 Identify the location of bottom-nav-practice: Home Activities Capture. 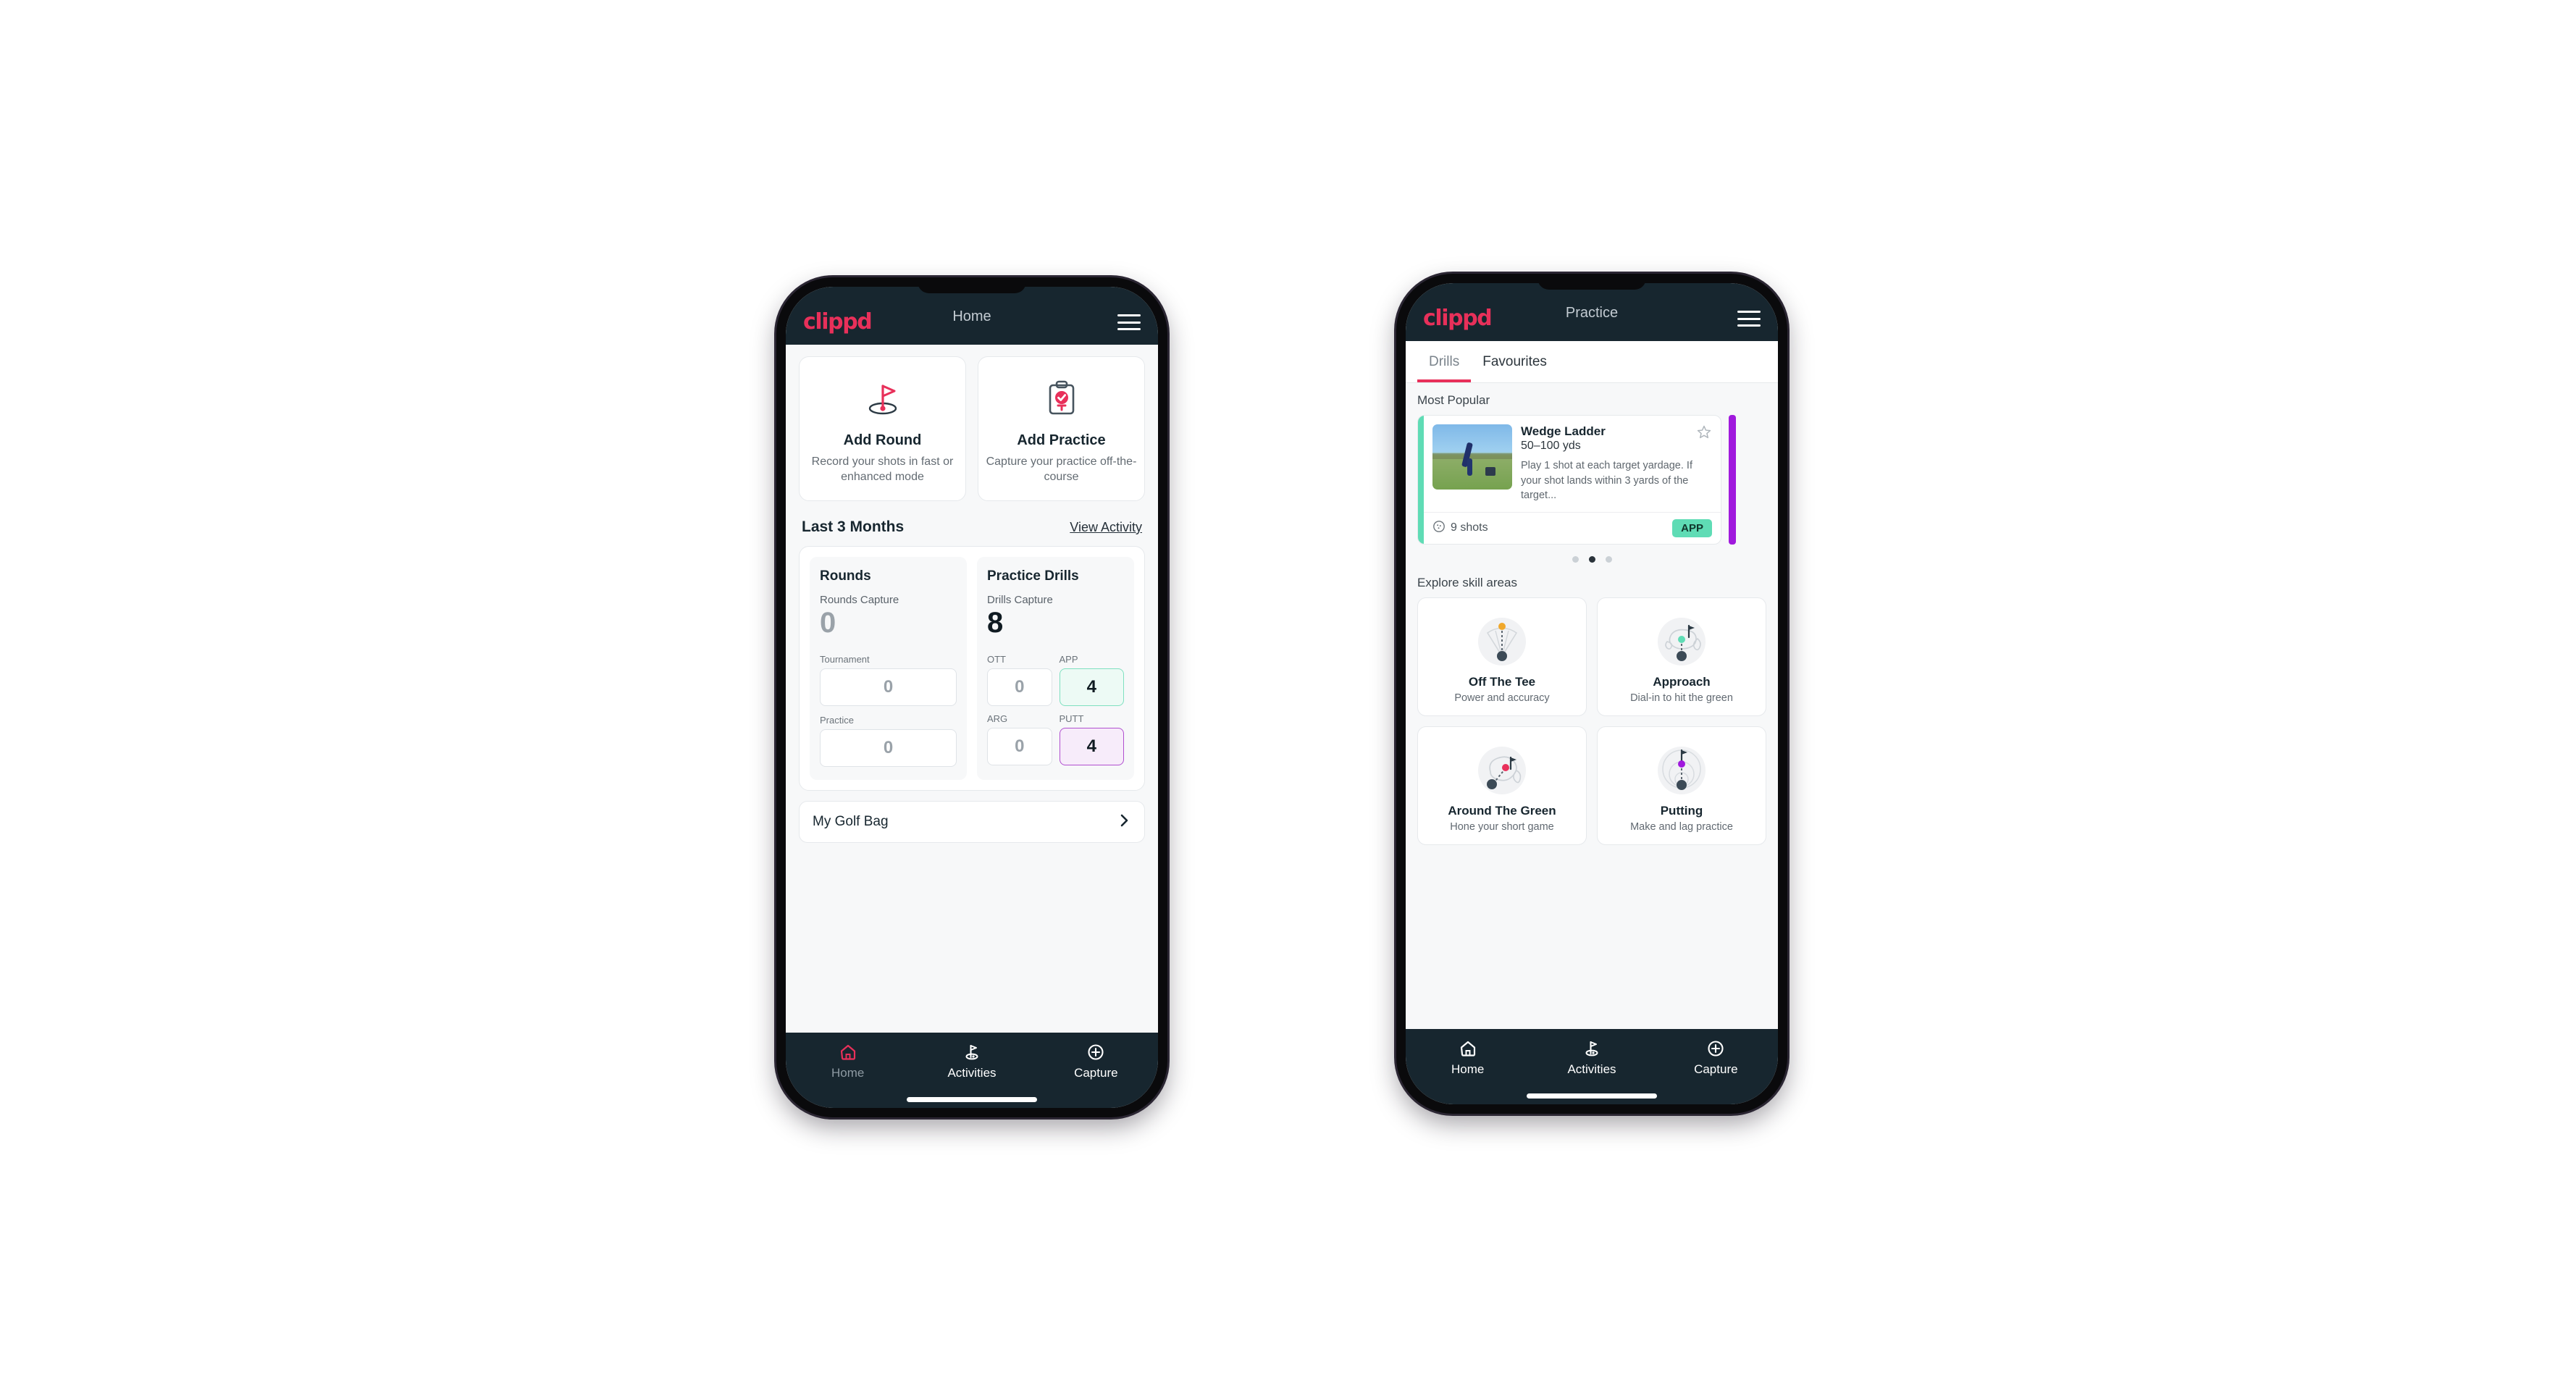
(1592, 1066).